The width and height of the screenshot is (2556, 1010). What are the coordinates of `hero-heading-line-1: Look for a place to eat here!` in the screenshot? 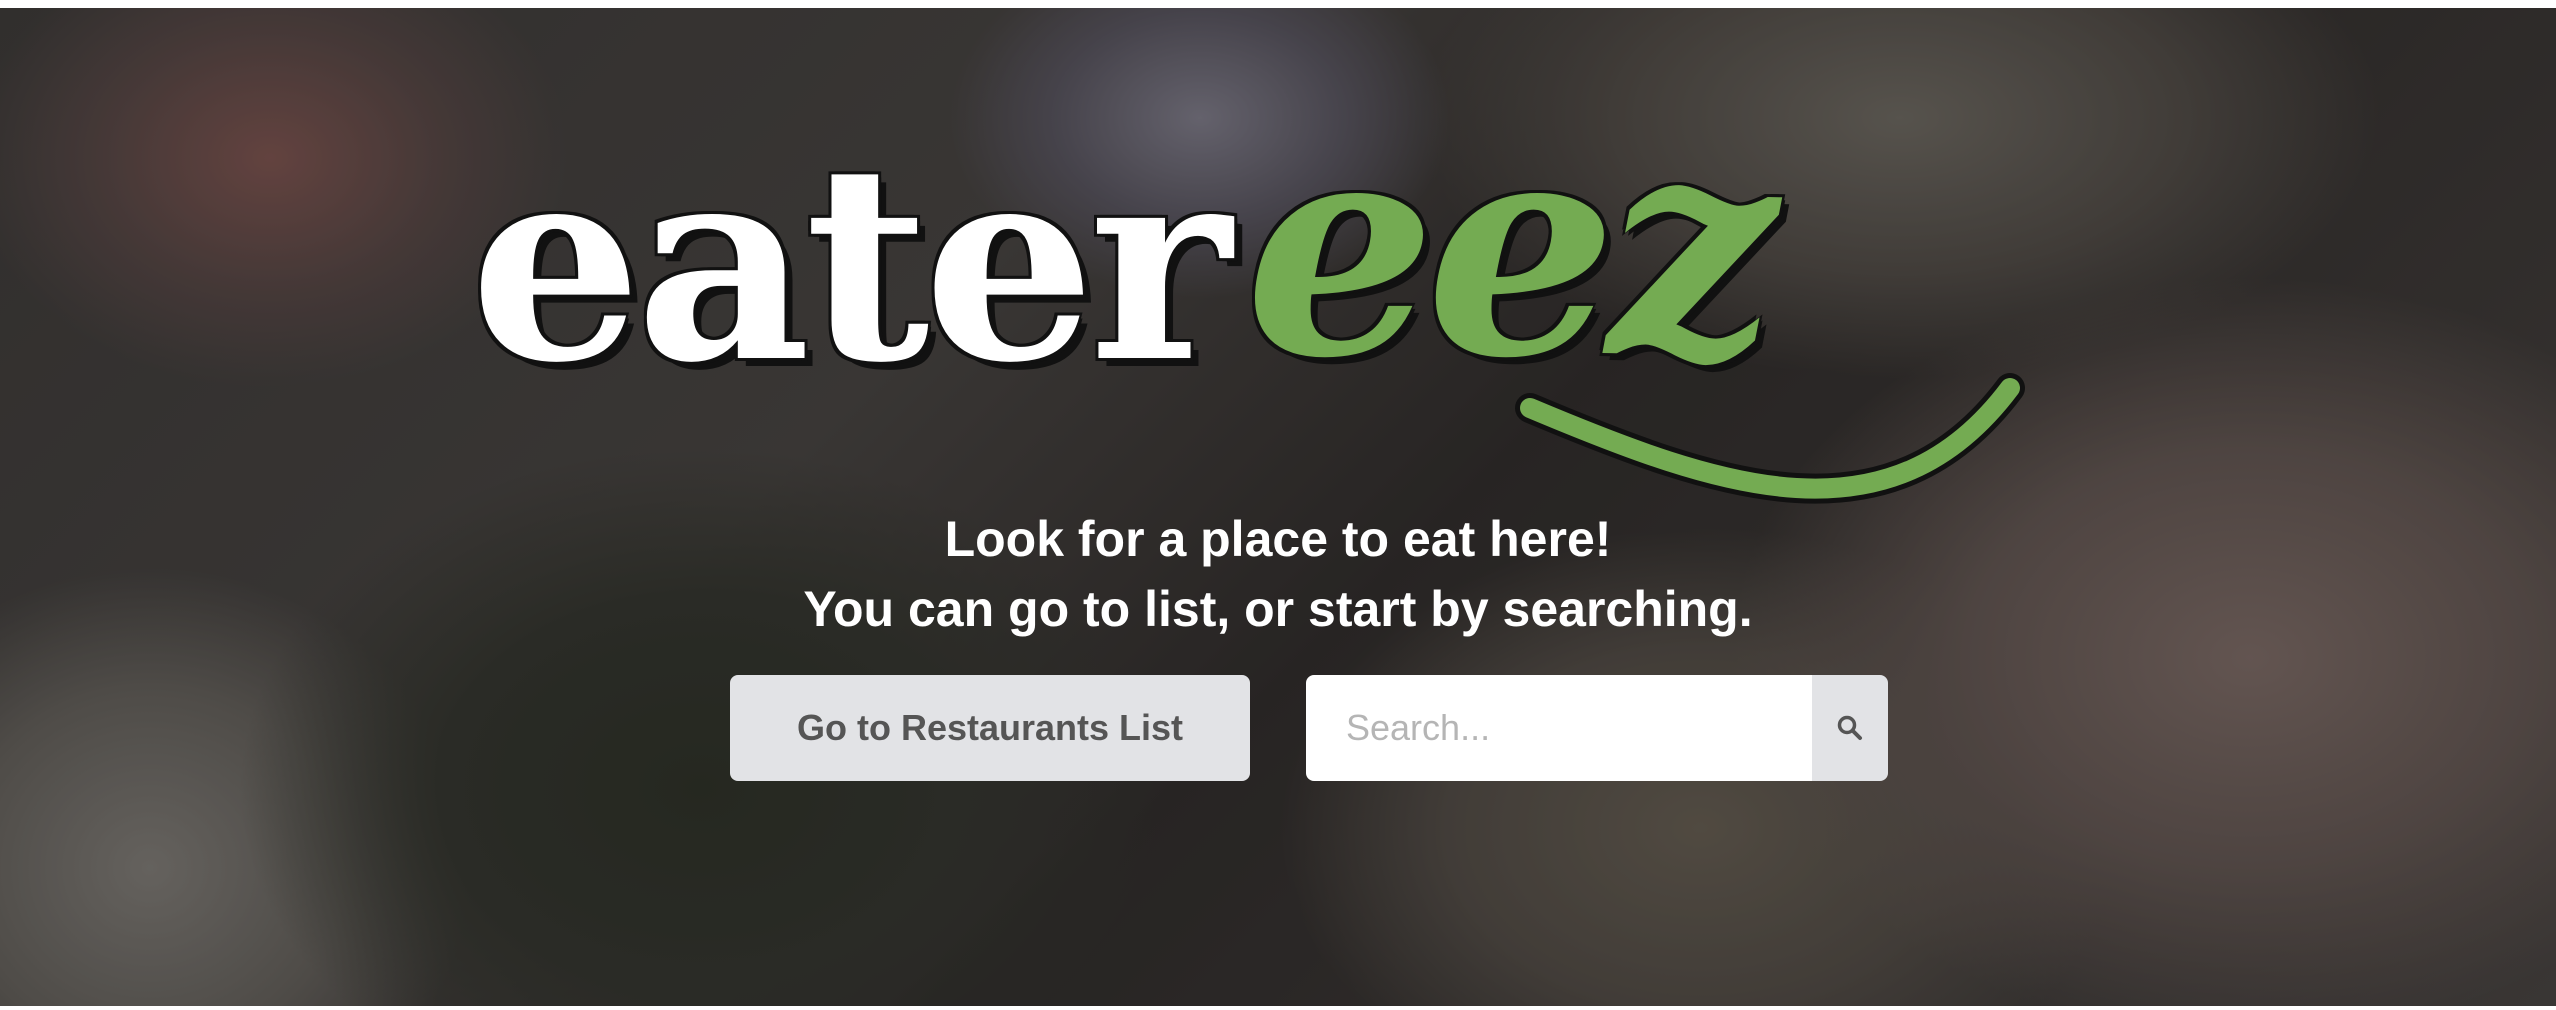 It's located at (1278, 539).